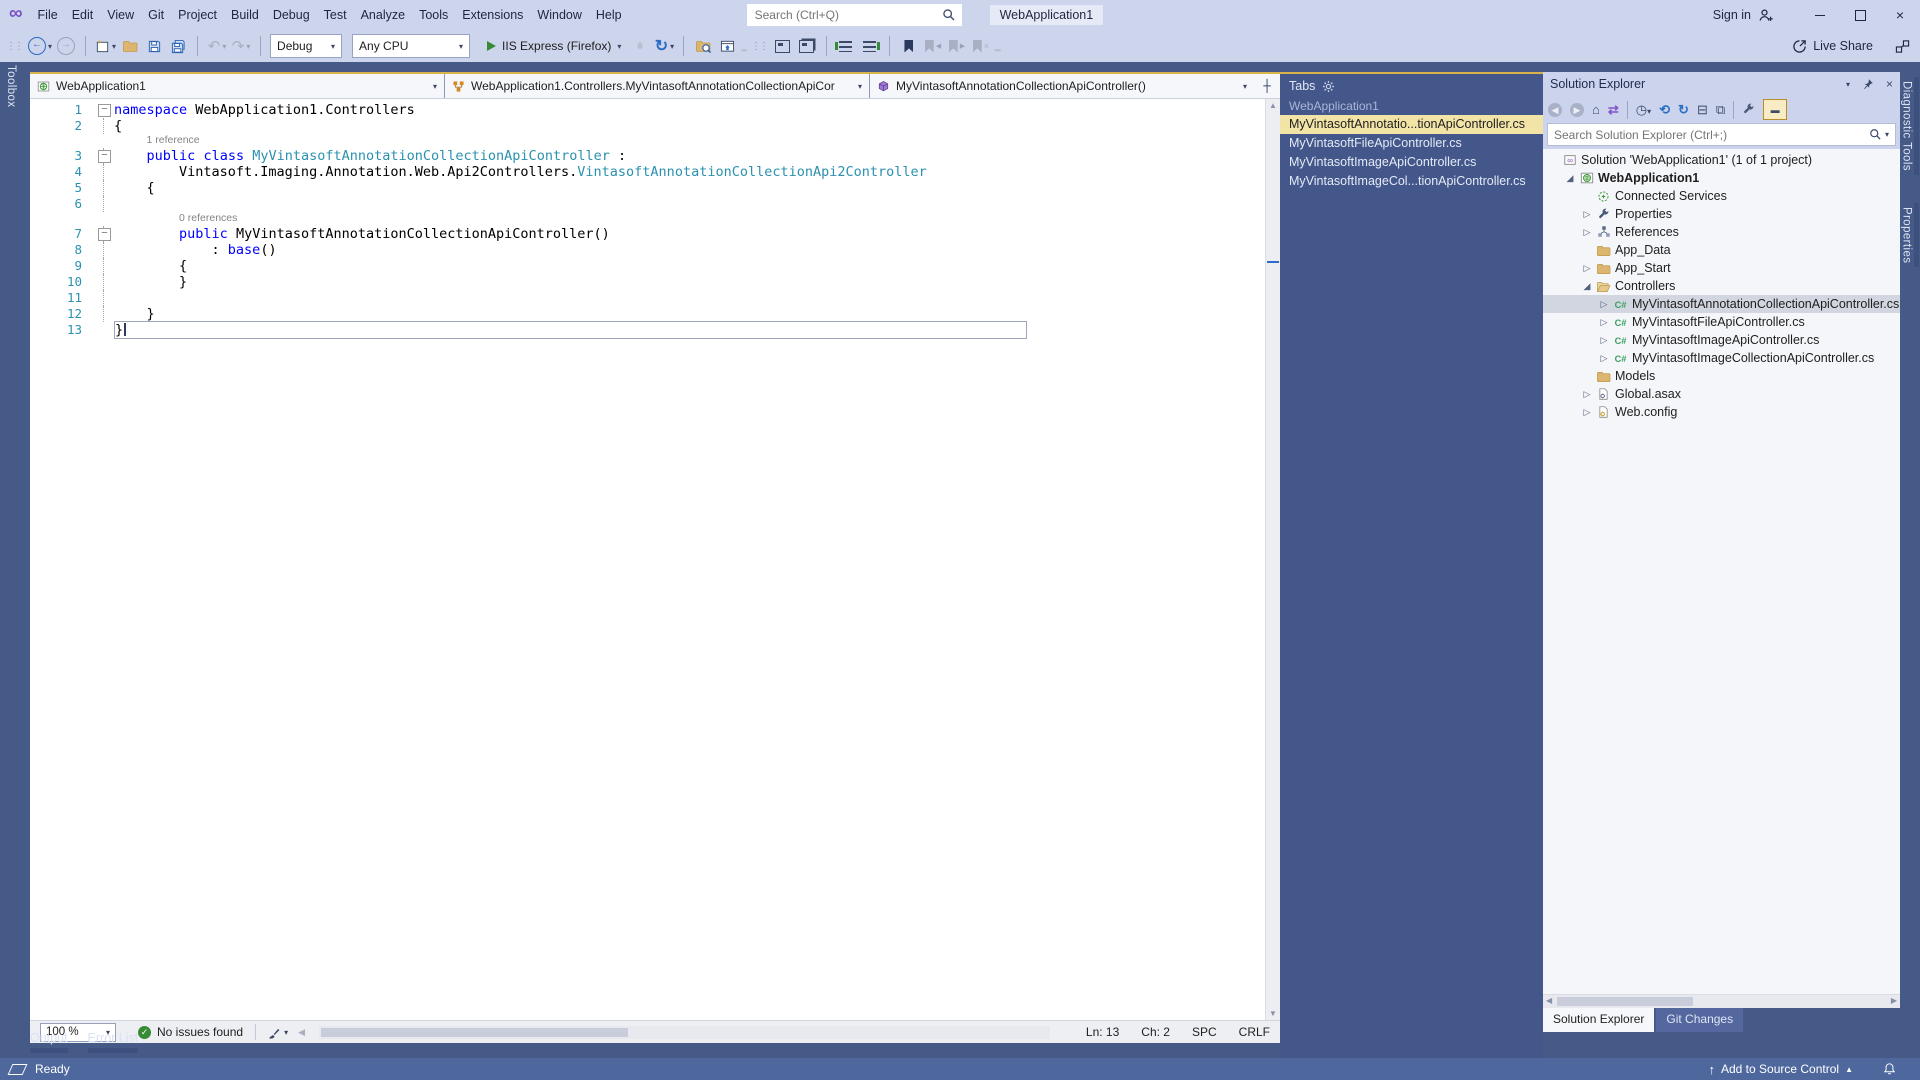  Describe the element at coordinates (1832, 46) in the screenshot. I see `live-share-button: Live Share` at that location.